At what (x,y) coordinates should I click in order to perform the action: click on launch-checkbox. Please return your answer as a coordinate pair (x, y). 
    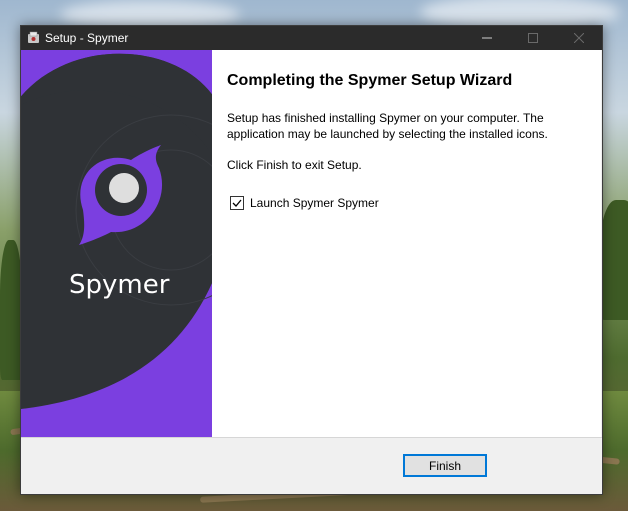
    Looking at the image, I should click on (237, 203).